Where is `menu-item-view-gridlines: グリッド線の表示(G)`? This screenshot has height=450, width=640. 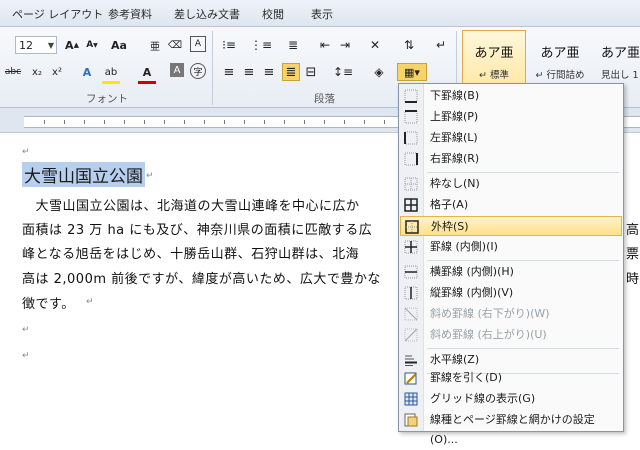
menu-item-view-gridlines: グリッド線の表示(G) is located at coordinates (511, 399).